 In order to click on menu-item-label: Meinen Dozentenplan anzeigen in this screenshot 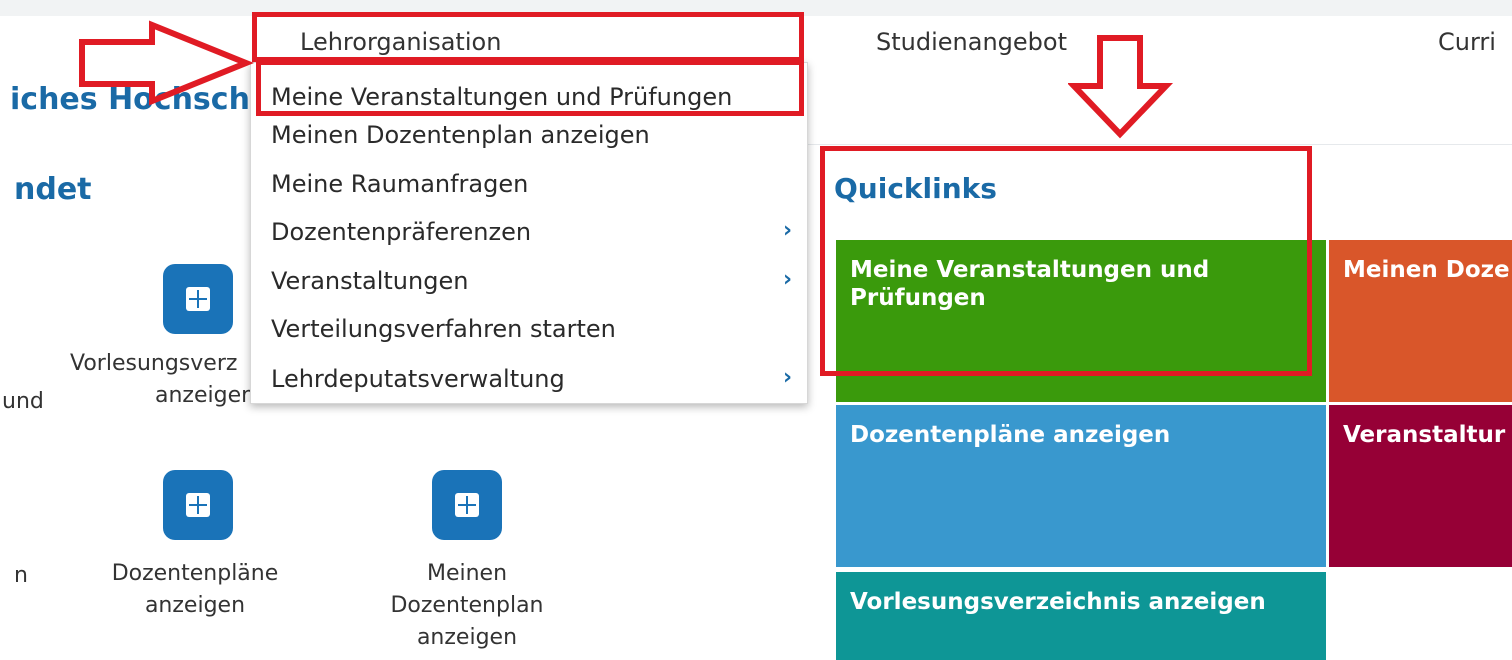, I will do `click(460, 135)`.